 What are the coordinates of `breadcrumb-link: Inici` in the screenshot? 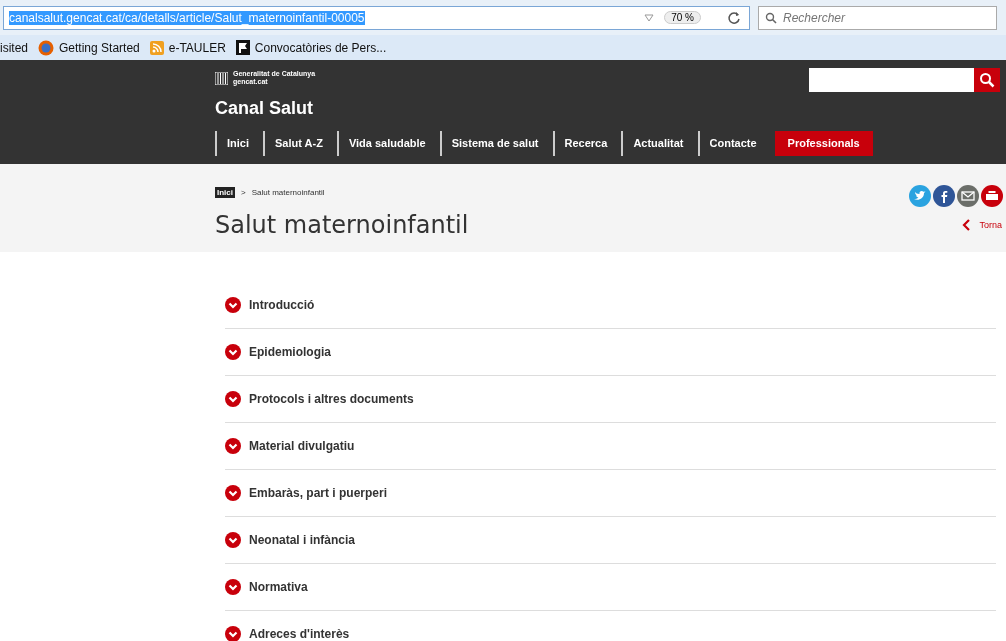 It's located at (225, 192).